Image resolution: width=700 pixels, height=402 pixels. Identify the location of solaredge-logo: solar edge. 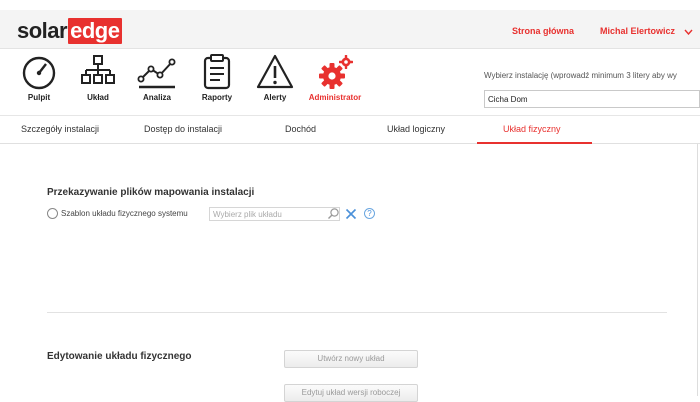
(70, 31).